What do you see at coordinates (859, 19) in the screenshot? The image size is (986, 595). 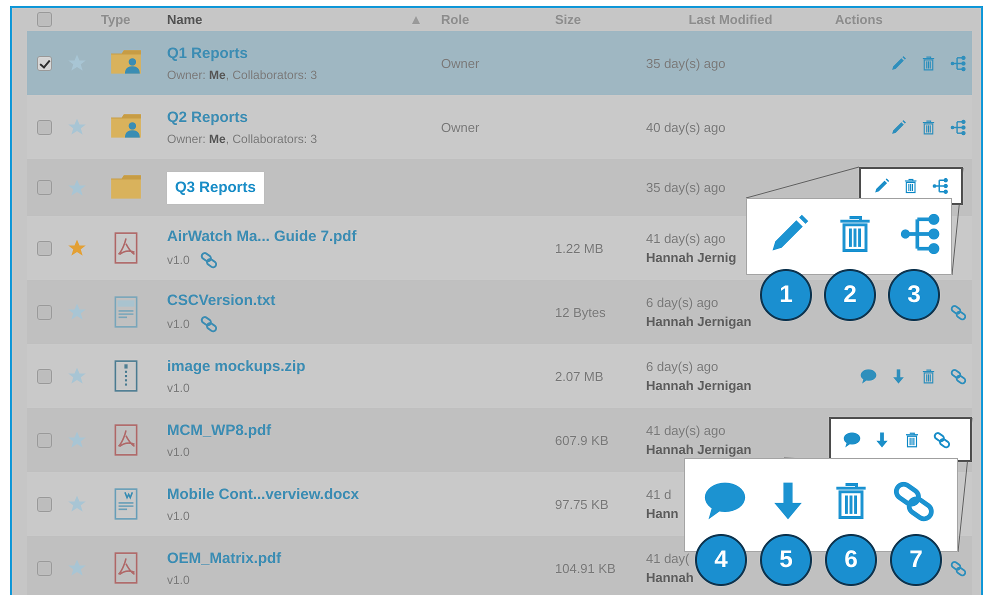 I see `column-header: Actions` at bounding box center [859, 19].